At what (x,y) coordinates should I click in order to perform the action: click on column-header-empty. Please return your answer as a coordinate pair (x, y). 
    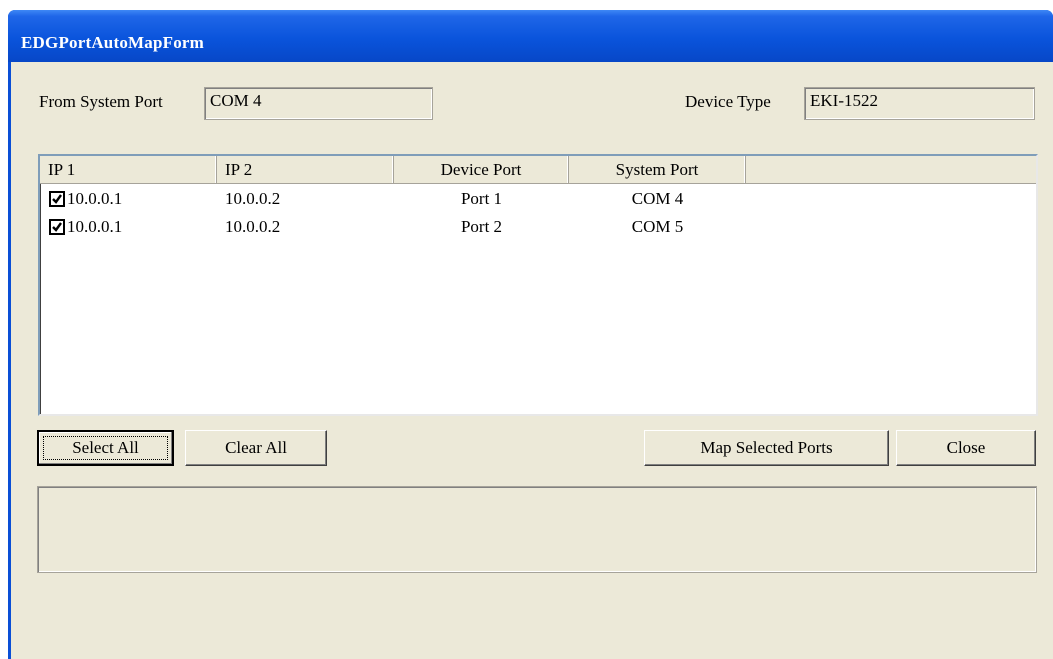
    Looking at the image, I should click on (891, 169).